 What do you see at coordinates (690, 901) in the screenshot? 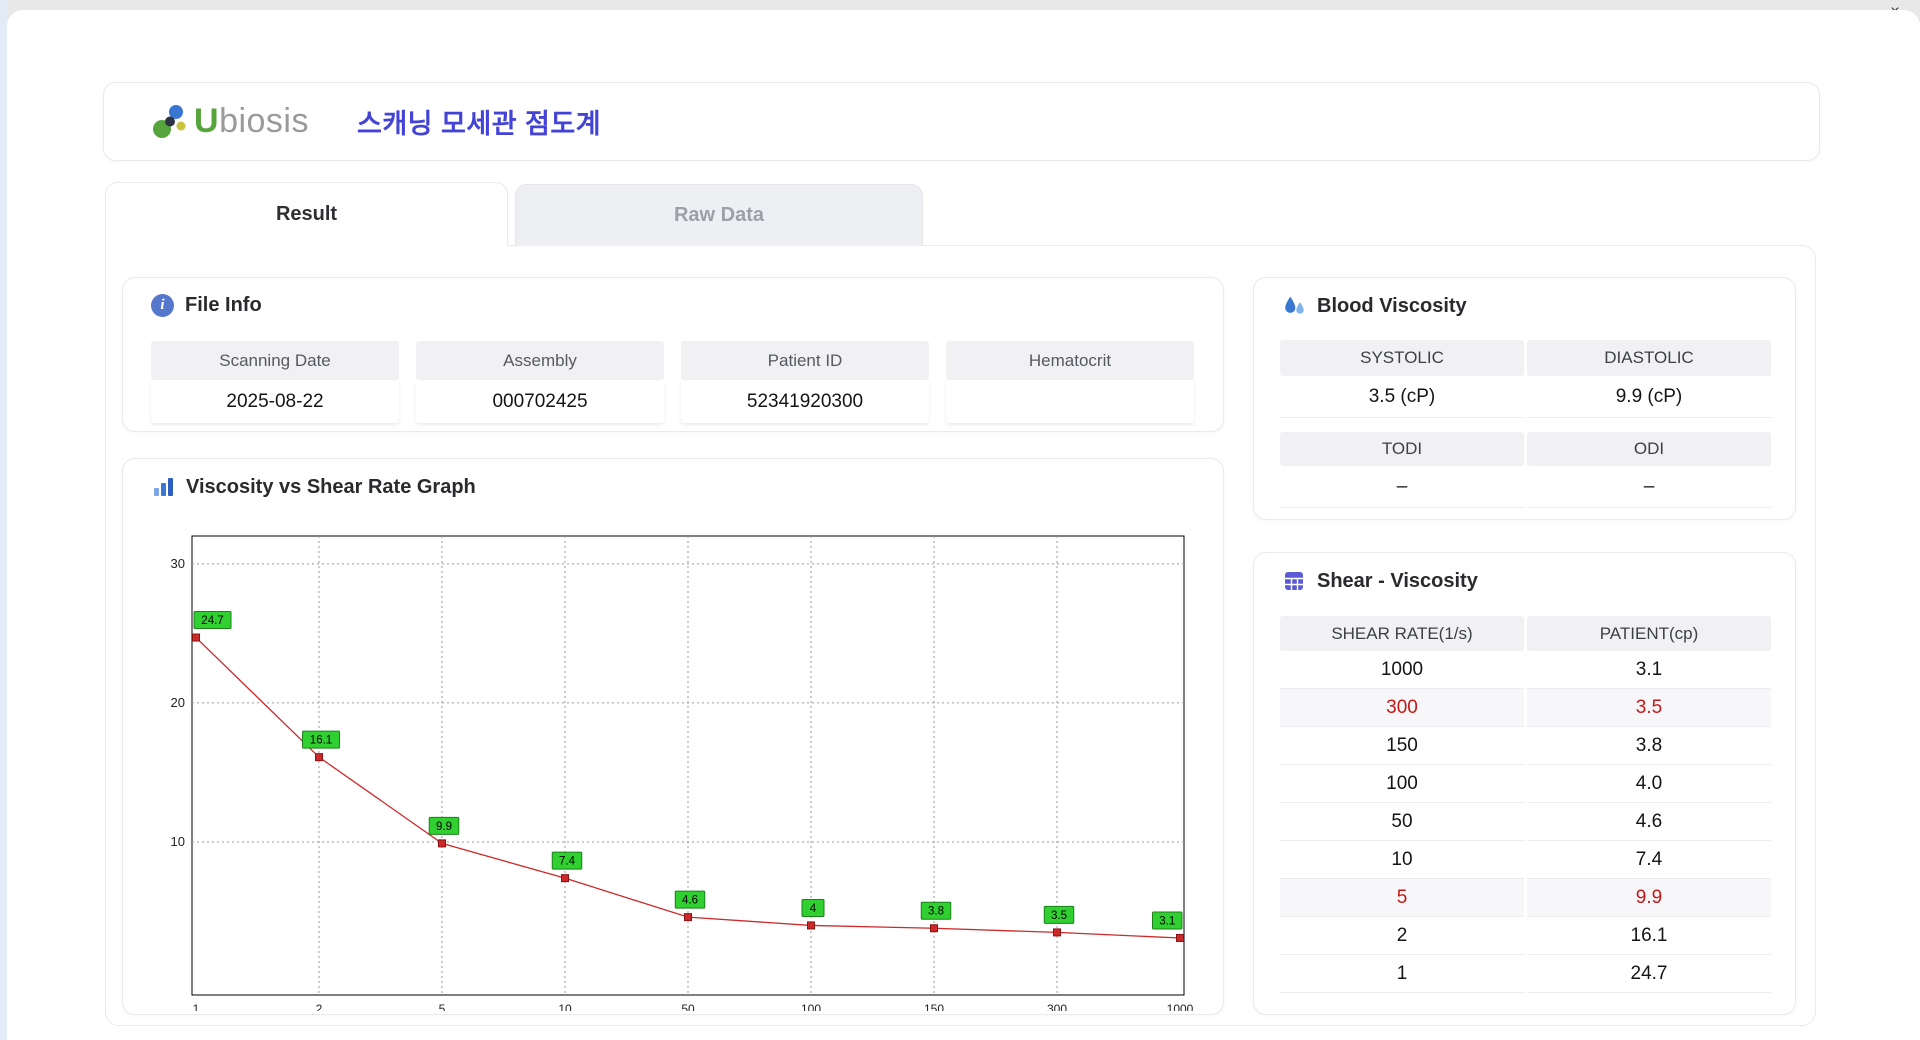
I see `svg-text: 4.6` at bounding box center [690, 901].